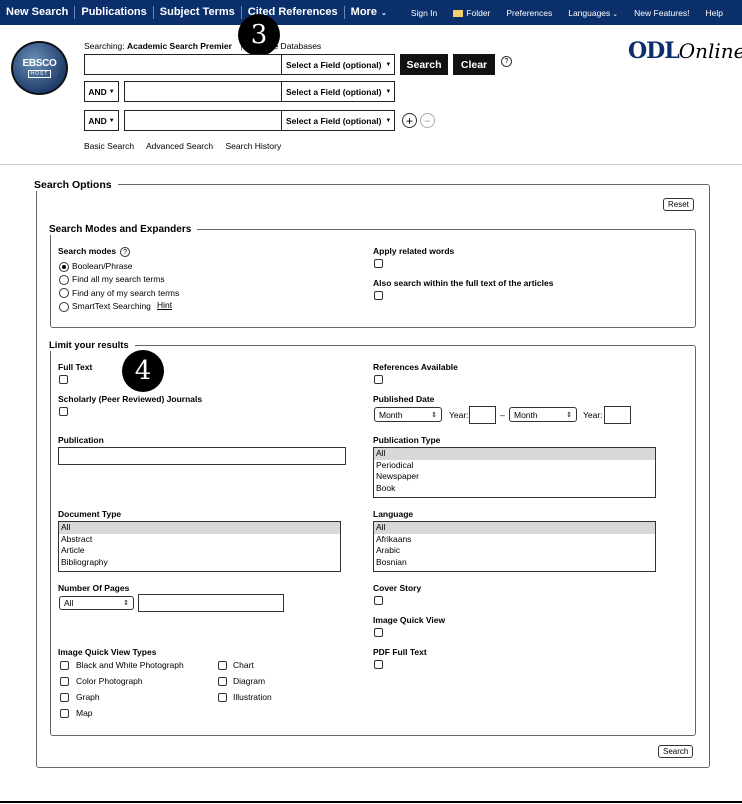  Describe the element at coordinates (101, 120) in the screenshot. I see `boolean-operator-select-3: AND ▼` at that location.